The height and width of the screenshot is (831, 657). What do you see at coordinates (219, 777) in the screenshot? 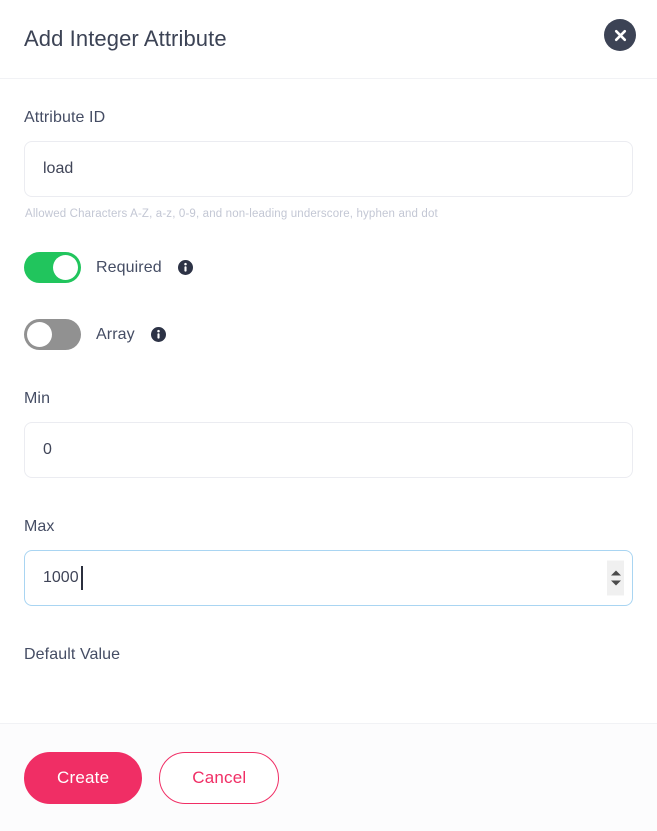
I see `cancel-button: Cancel` at bounding box center [219, 777].